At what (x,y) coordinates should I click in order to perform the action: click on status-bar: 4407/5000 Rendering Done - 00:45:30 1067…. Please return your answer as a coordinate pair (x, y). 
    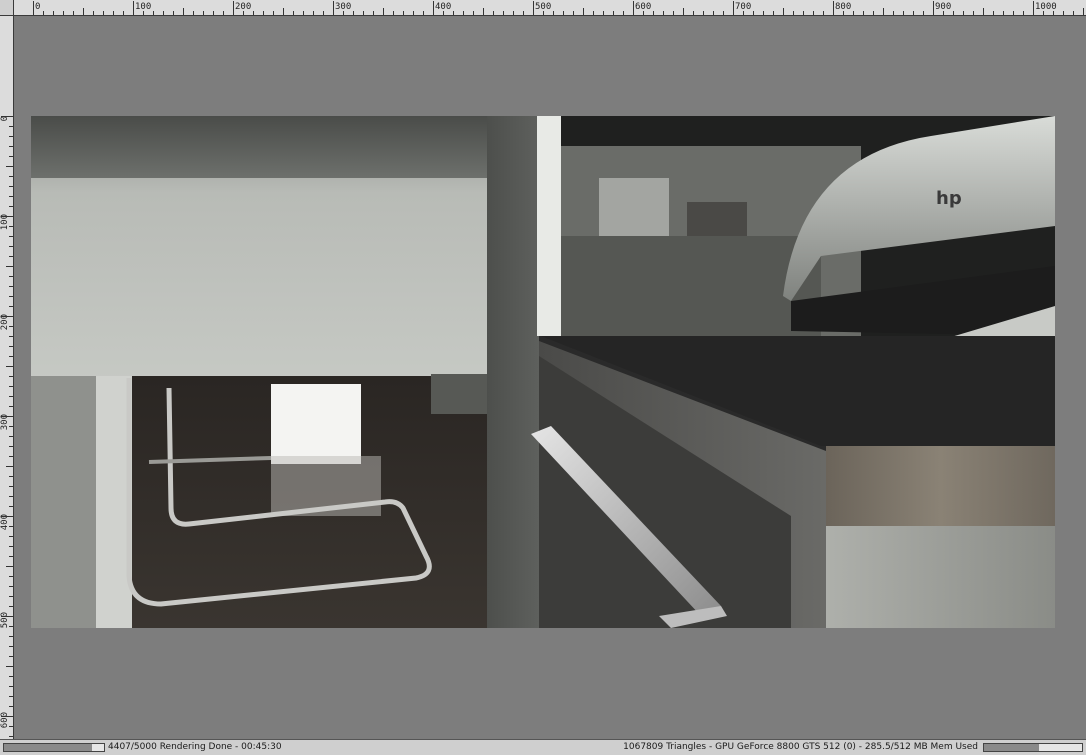
    Looking at the image, I should click on (543, 747).